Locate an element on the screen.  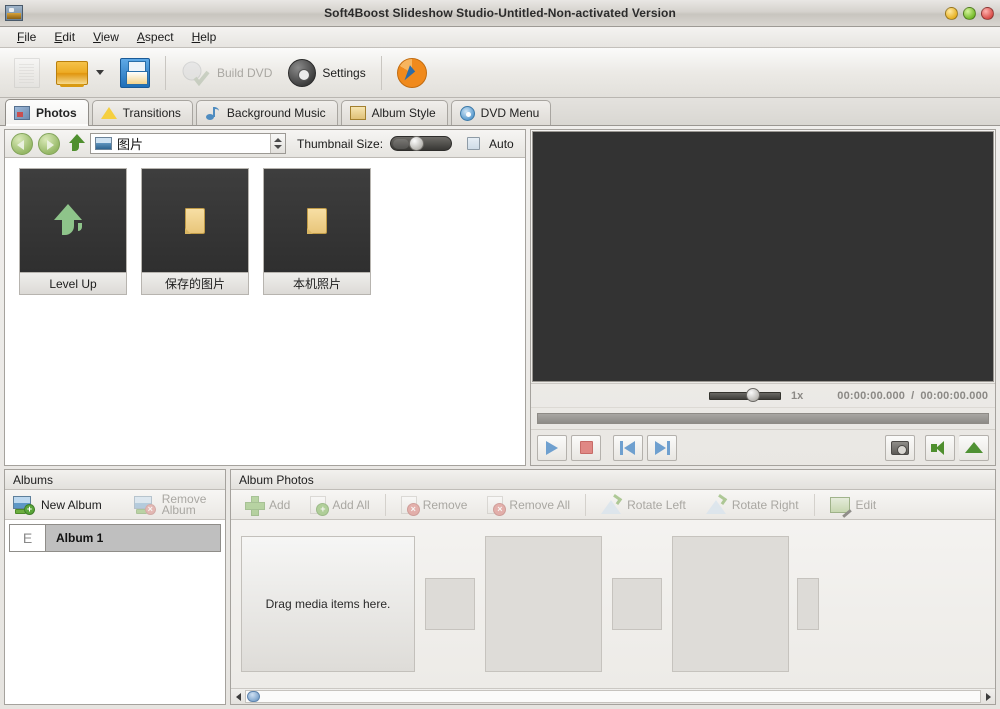
browser-navigation-bar: 图片 Thumbnail Size: Auto is located at coordinates (265, 144).